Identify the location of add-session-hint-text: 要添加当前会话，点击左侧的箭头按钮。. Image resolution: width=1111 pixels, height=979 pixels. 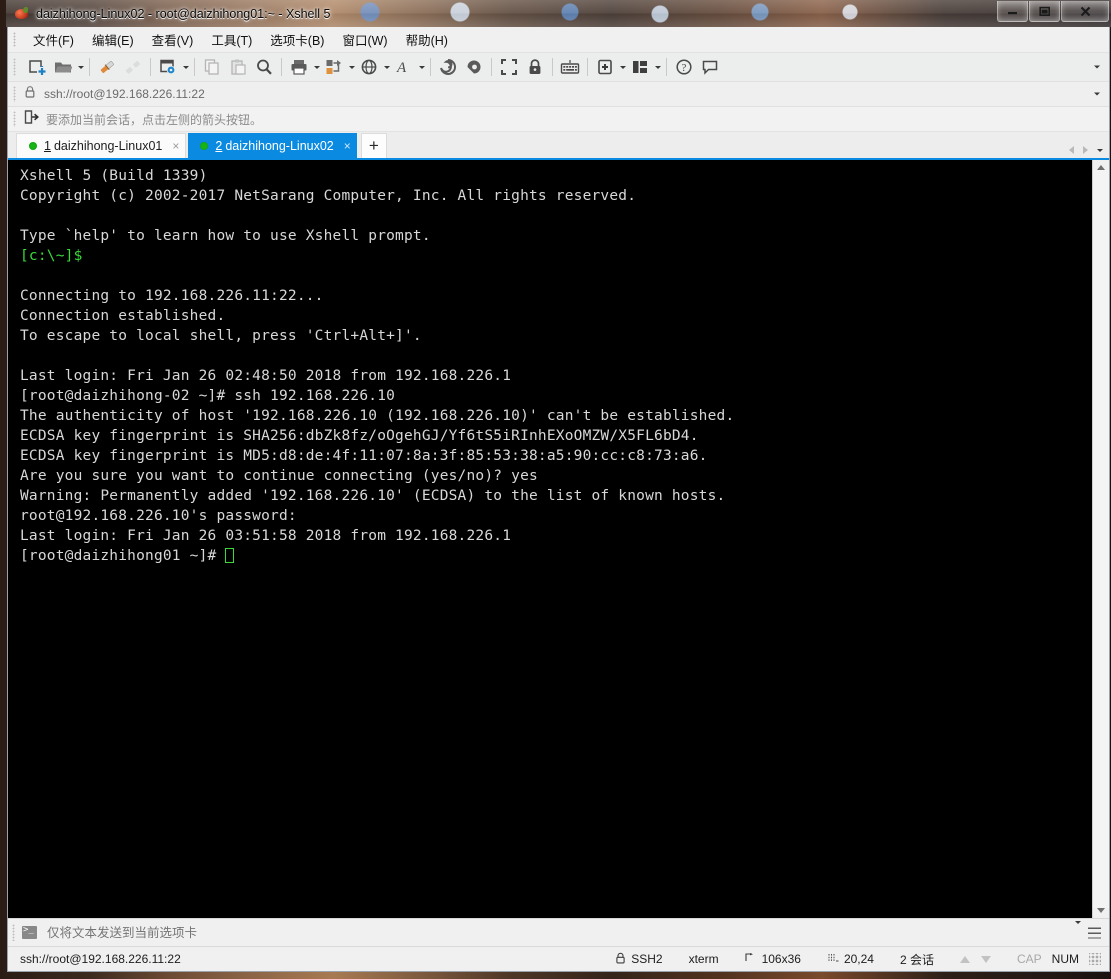
(154, 119).